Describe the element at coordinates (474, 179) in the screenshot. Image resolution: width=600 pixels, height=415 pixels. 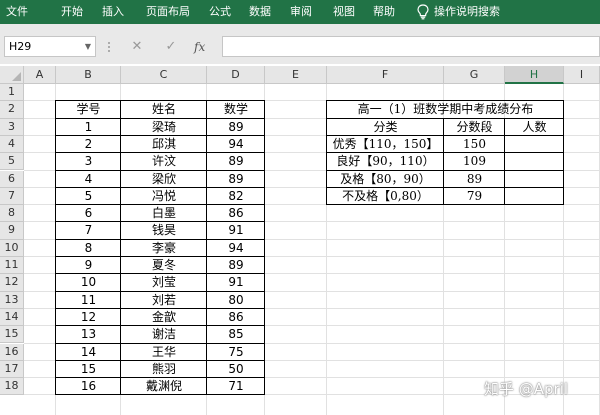
I see `grade-table-cell: 89` at that location.